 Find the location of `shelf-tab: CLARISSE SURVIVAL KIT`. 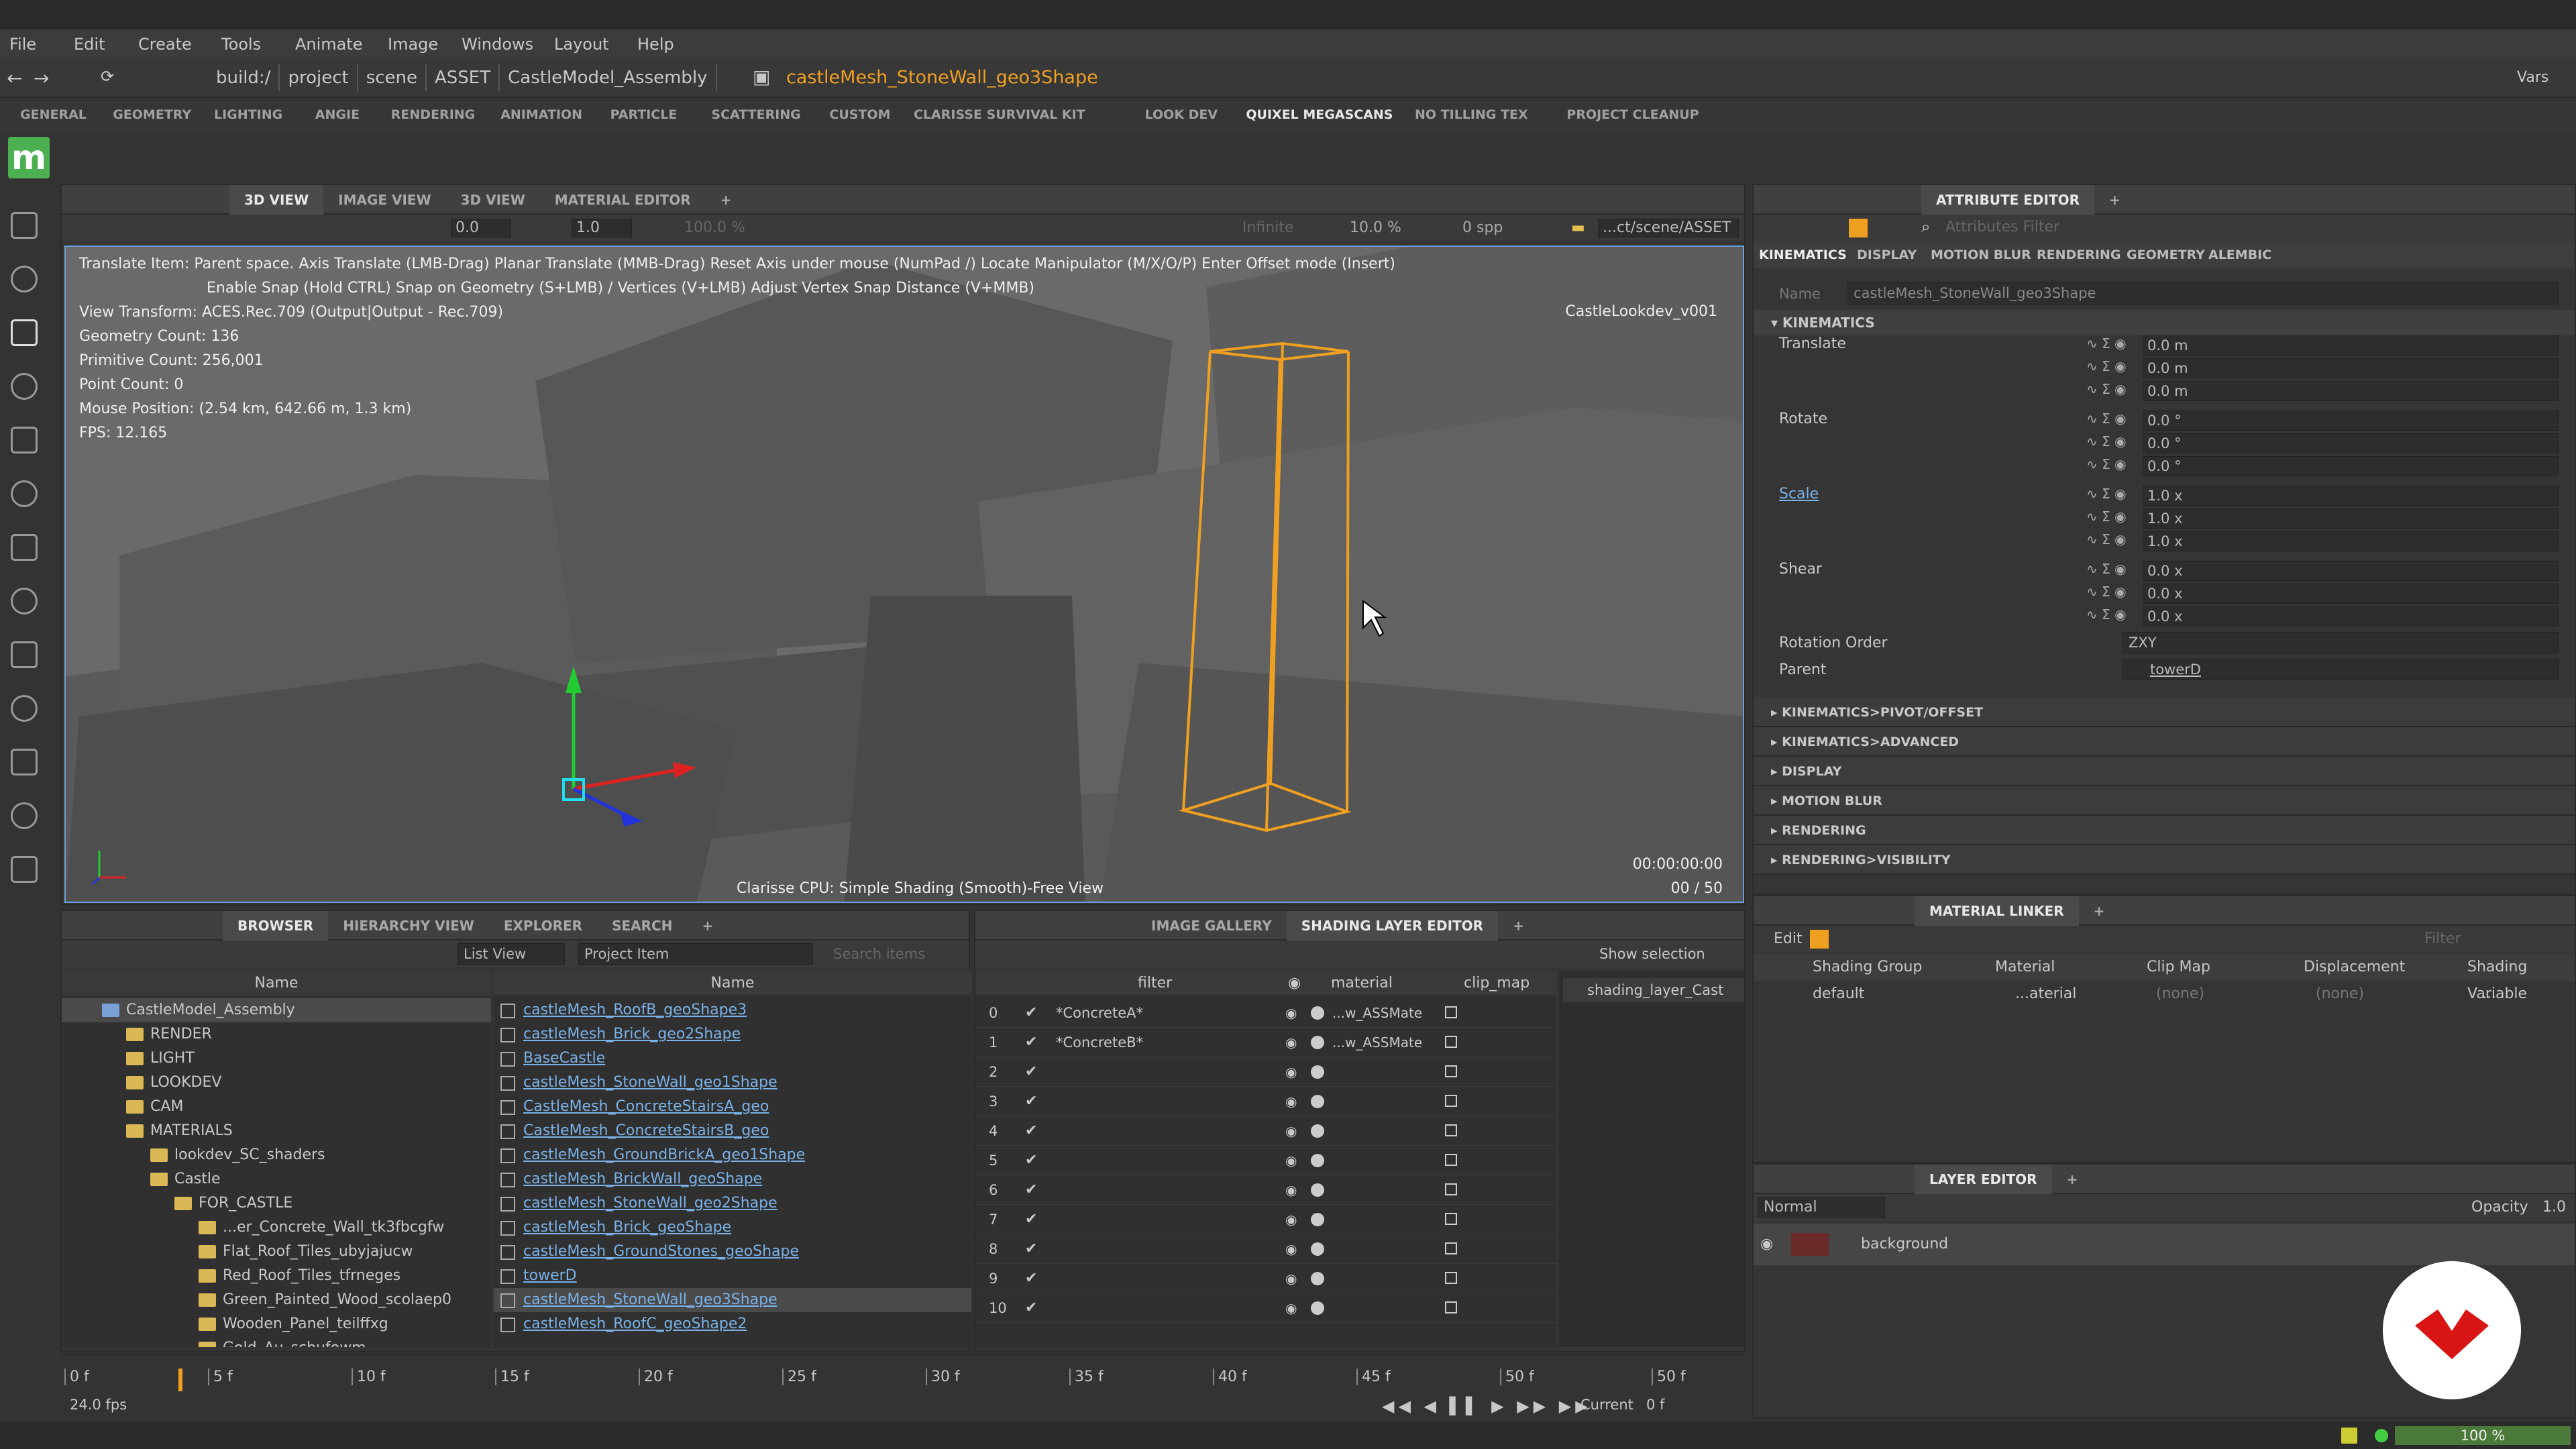

shelf-tab: CLARISSE SURVIVAL KIT is located at coordinates (999, 114).